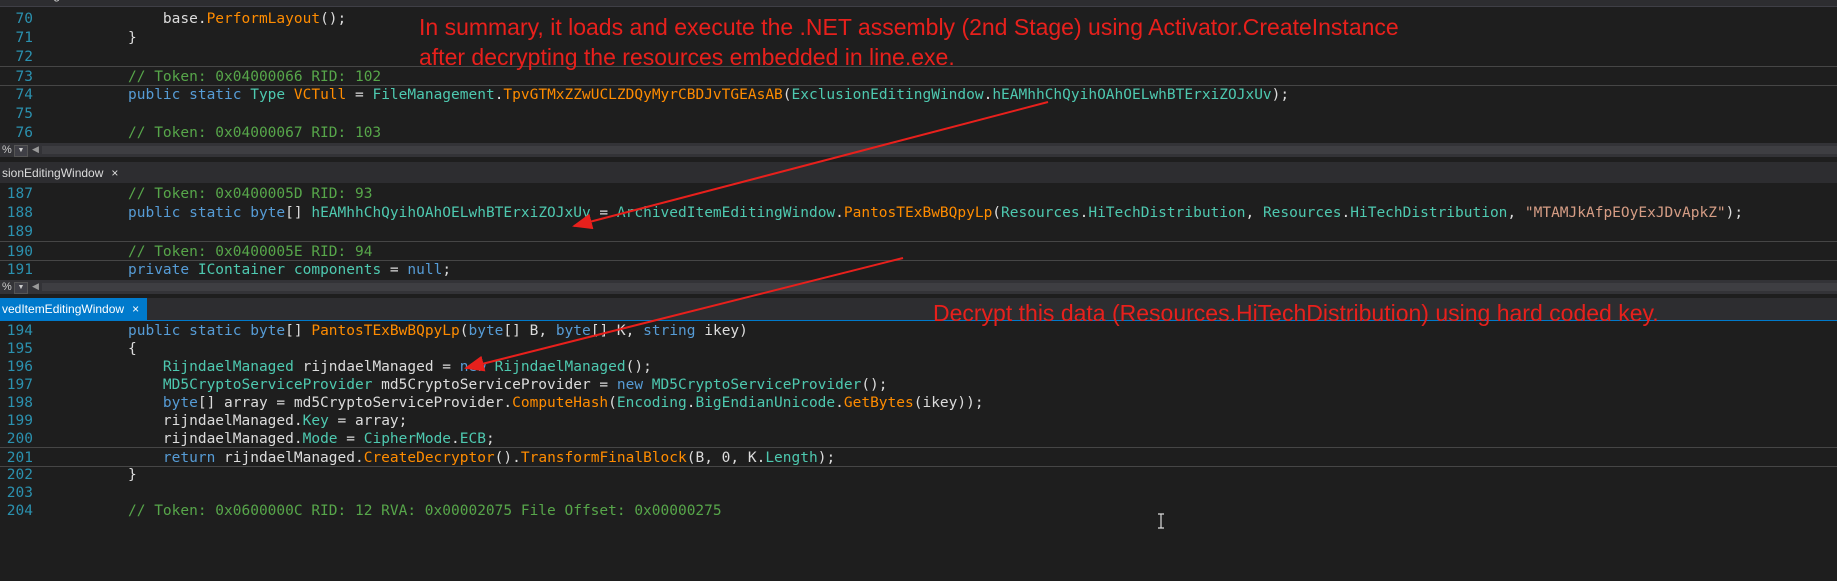 The height and width of the screenshot is (581, 1837). I want to click on code-text: rijndaelManaged.Mode = CipherMode.ECB;, so click(311, 439).